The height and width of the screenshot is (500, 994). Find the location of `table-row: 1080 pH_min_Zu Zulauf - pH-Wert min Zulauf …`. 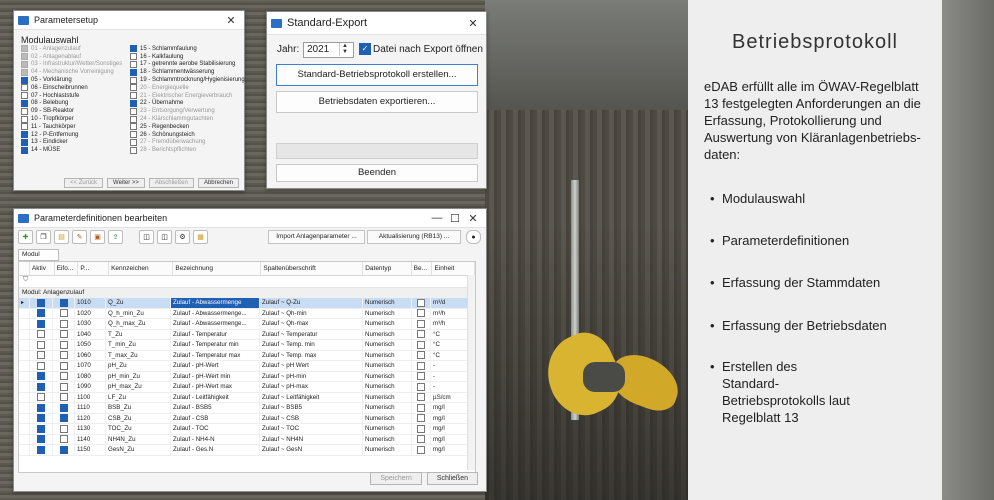

table-row: 1080 pH_min_Zu Zulauf - pH-Wert min Zulauf … is located at coordinates (247, 376).